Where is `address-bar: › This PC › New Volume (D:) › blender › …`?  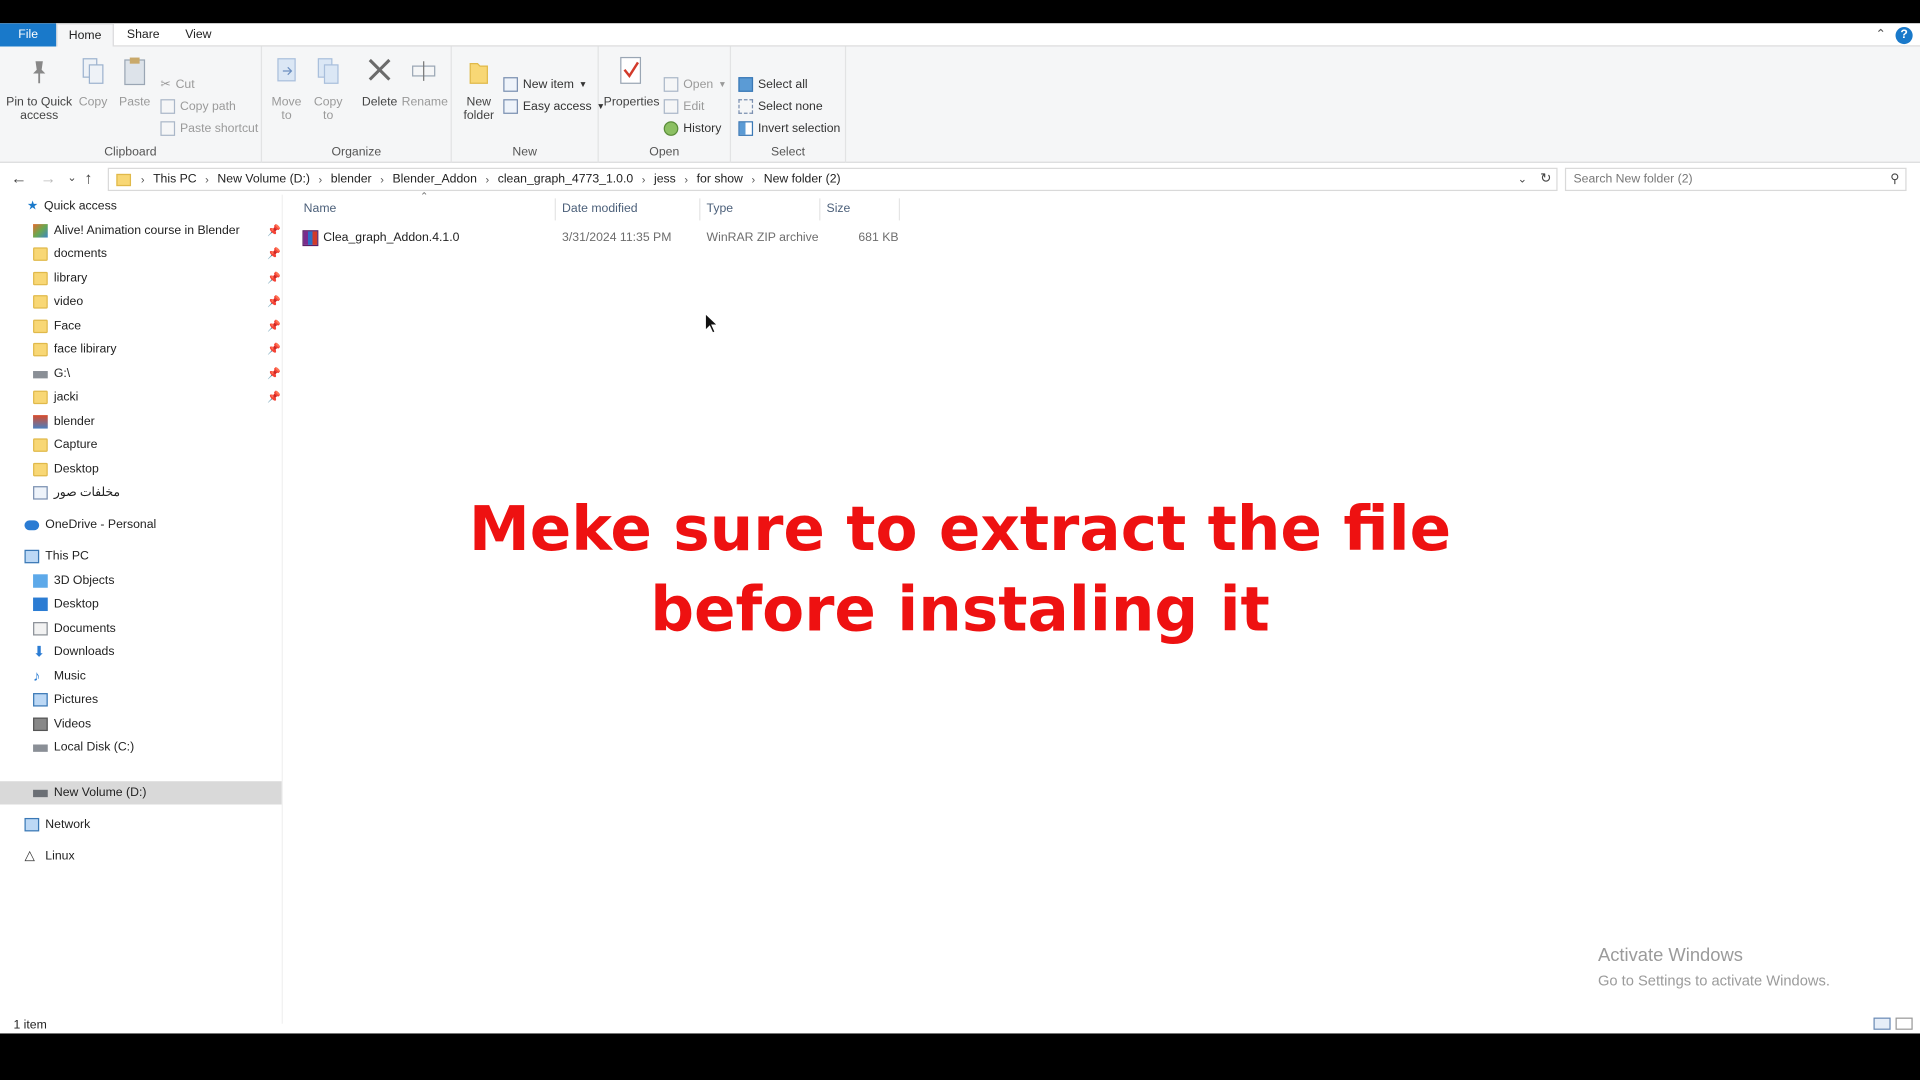
address-bar: › This PC › New Volume (D:) › blender › … is located at coordinates (832, 179).